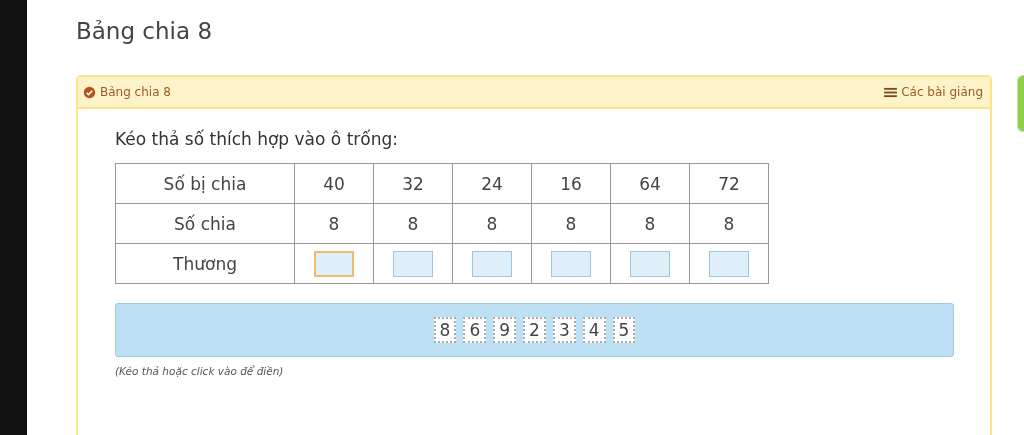 The image size is (1024, 435). I want to click on number-tile: 6, so click(475, 330).